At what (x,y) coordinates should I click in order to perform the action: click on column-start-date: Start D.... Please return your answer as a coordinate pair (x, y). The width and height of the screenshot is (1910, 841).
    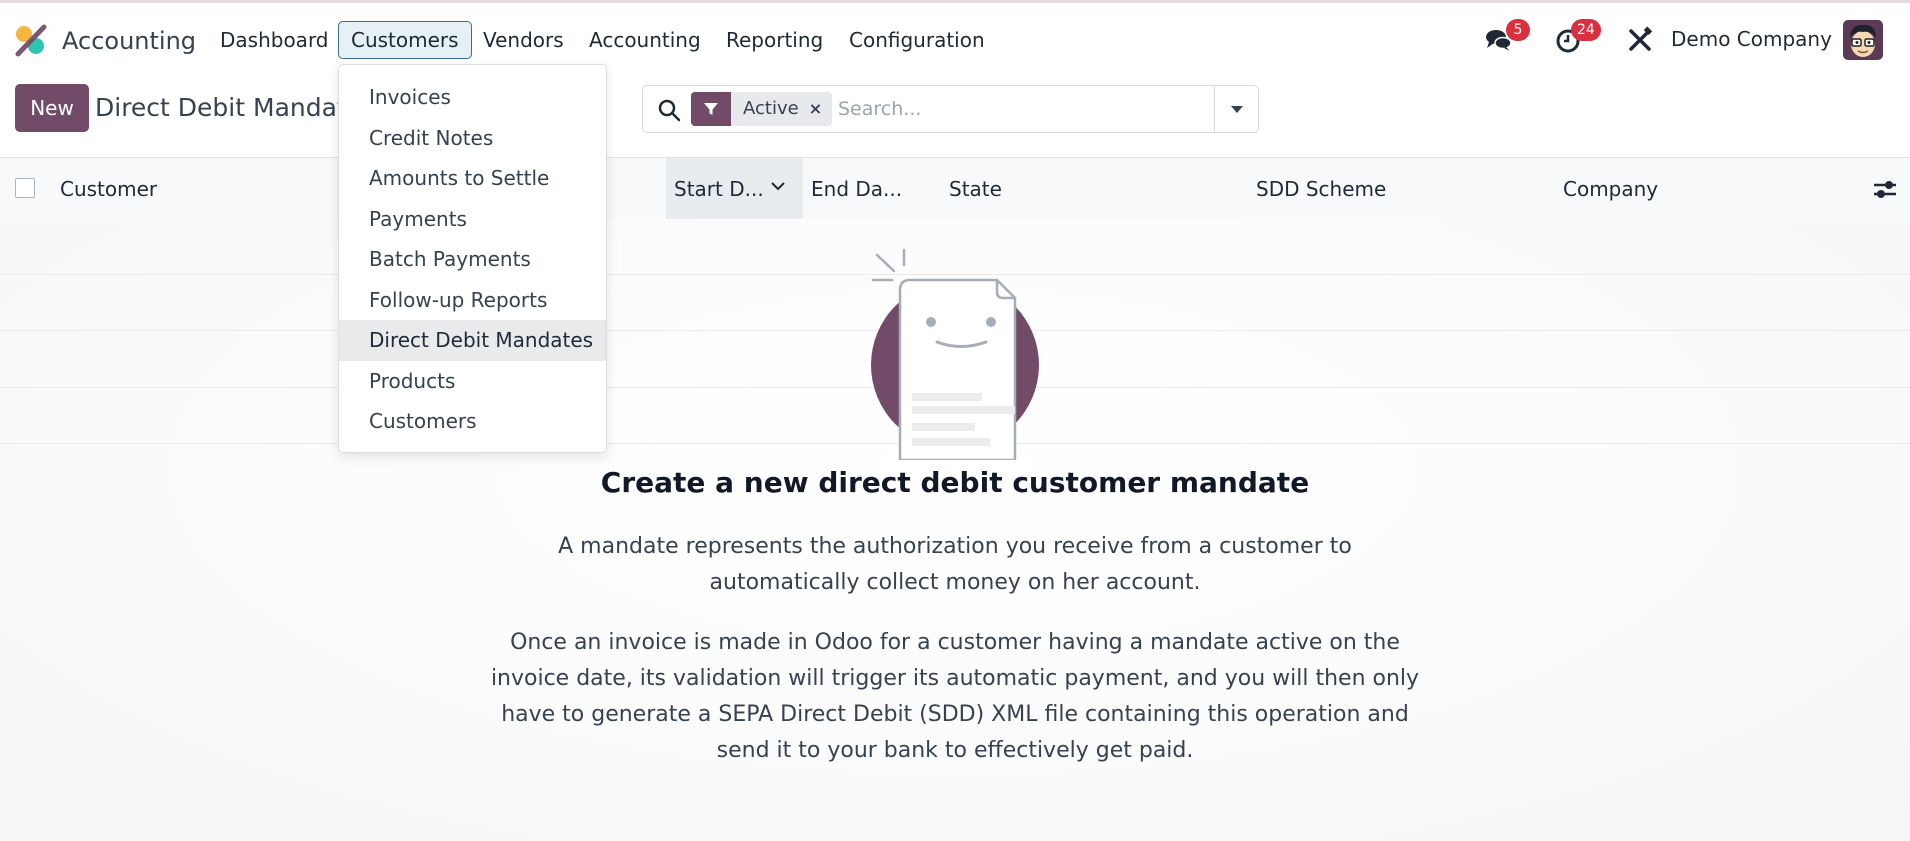
    Looking at the image, I should click on (734, 189).